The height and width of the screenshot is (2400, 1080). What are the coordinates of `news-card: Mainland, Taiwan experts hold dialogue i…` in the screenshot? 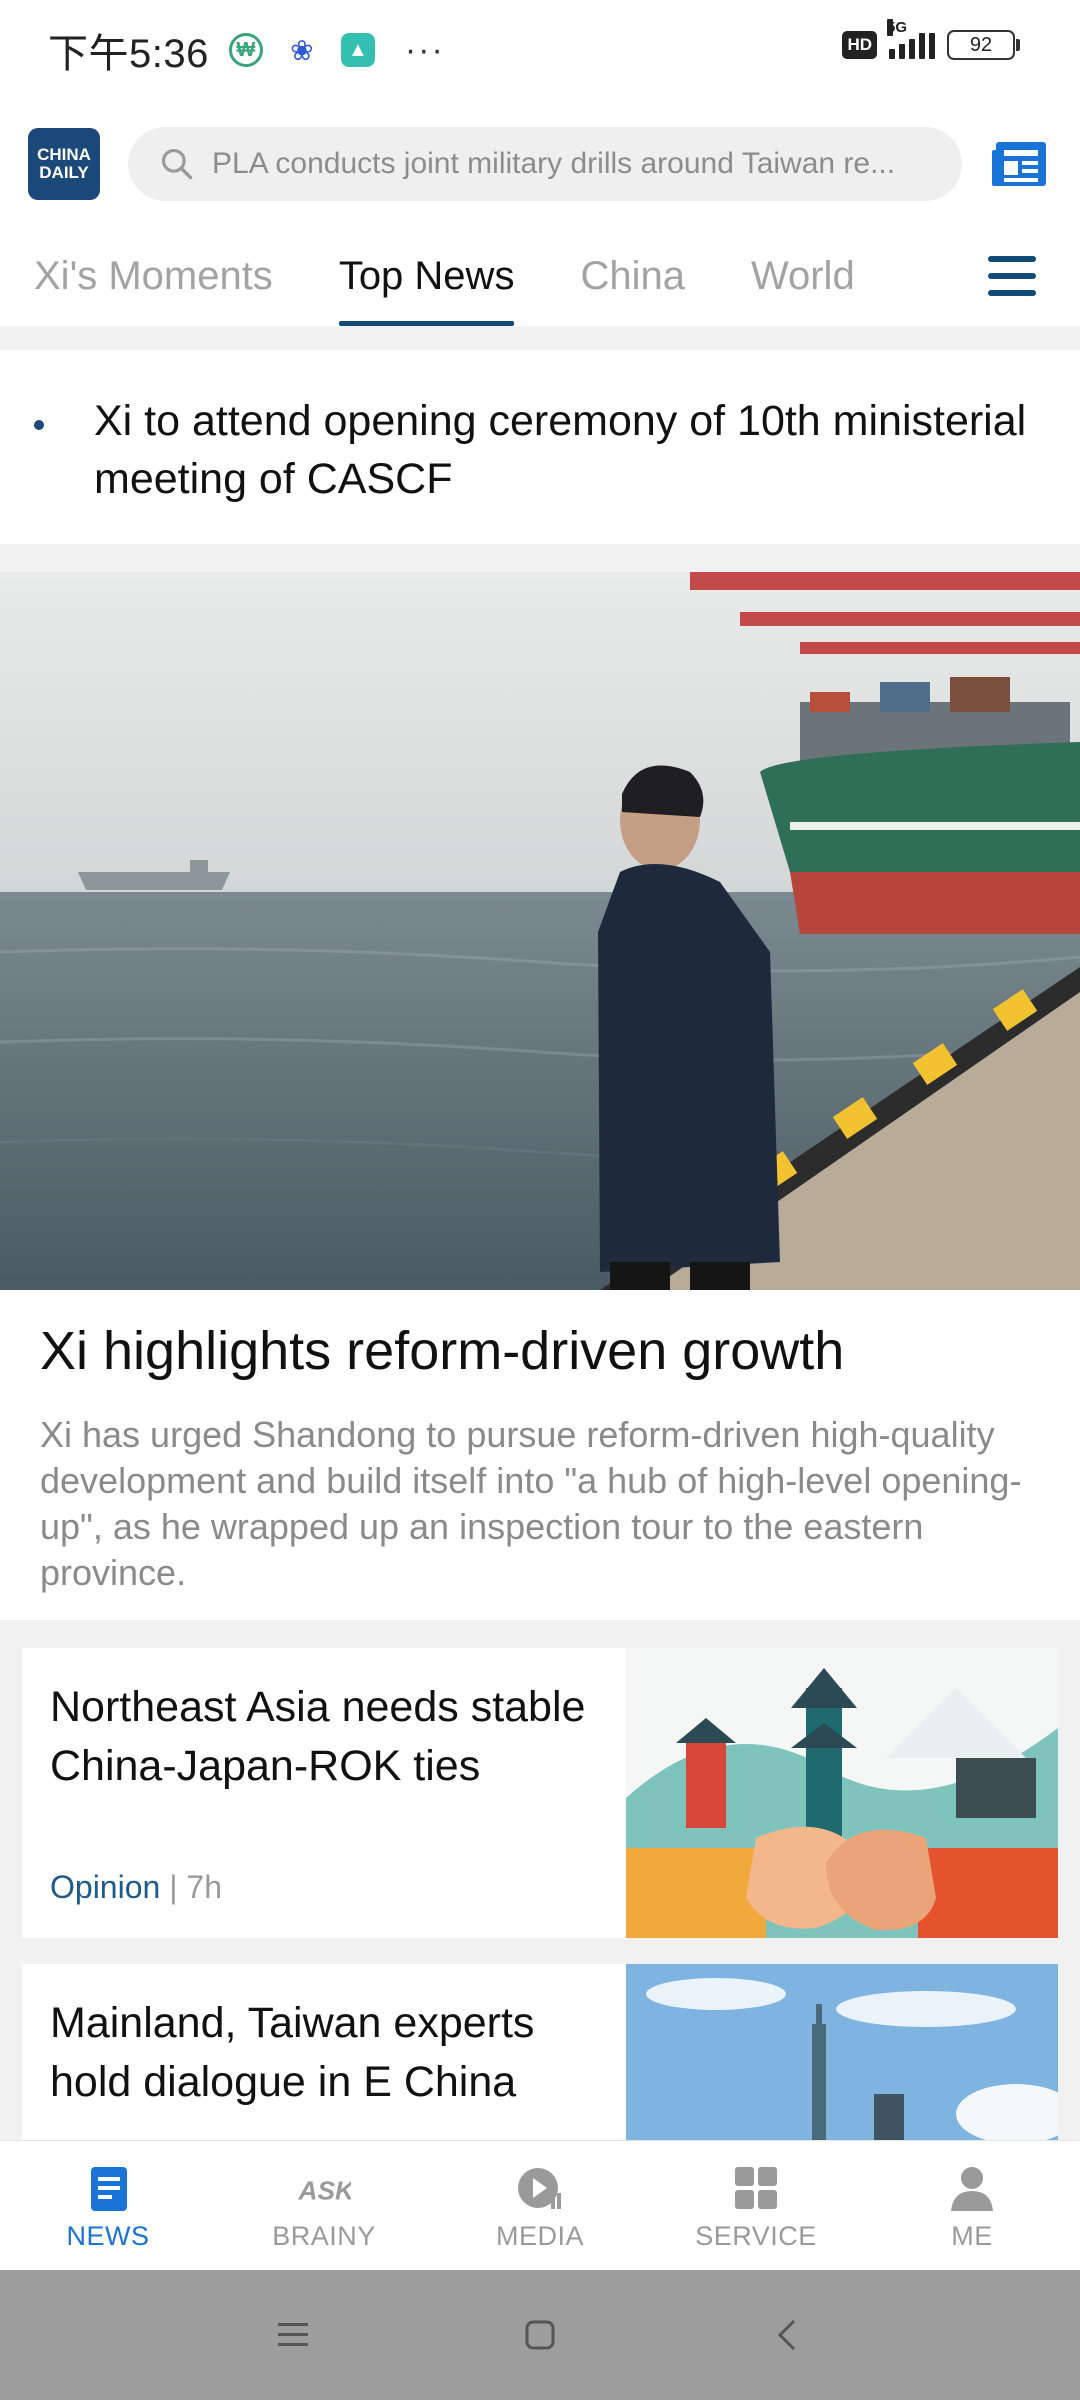 It's located at (540, 2052).